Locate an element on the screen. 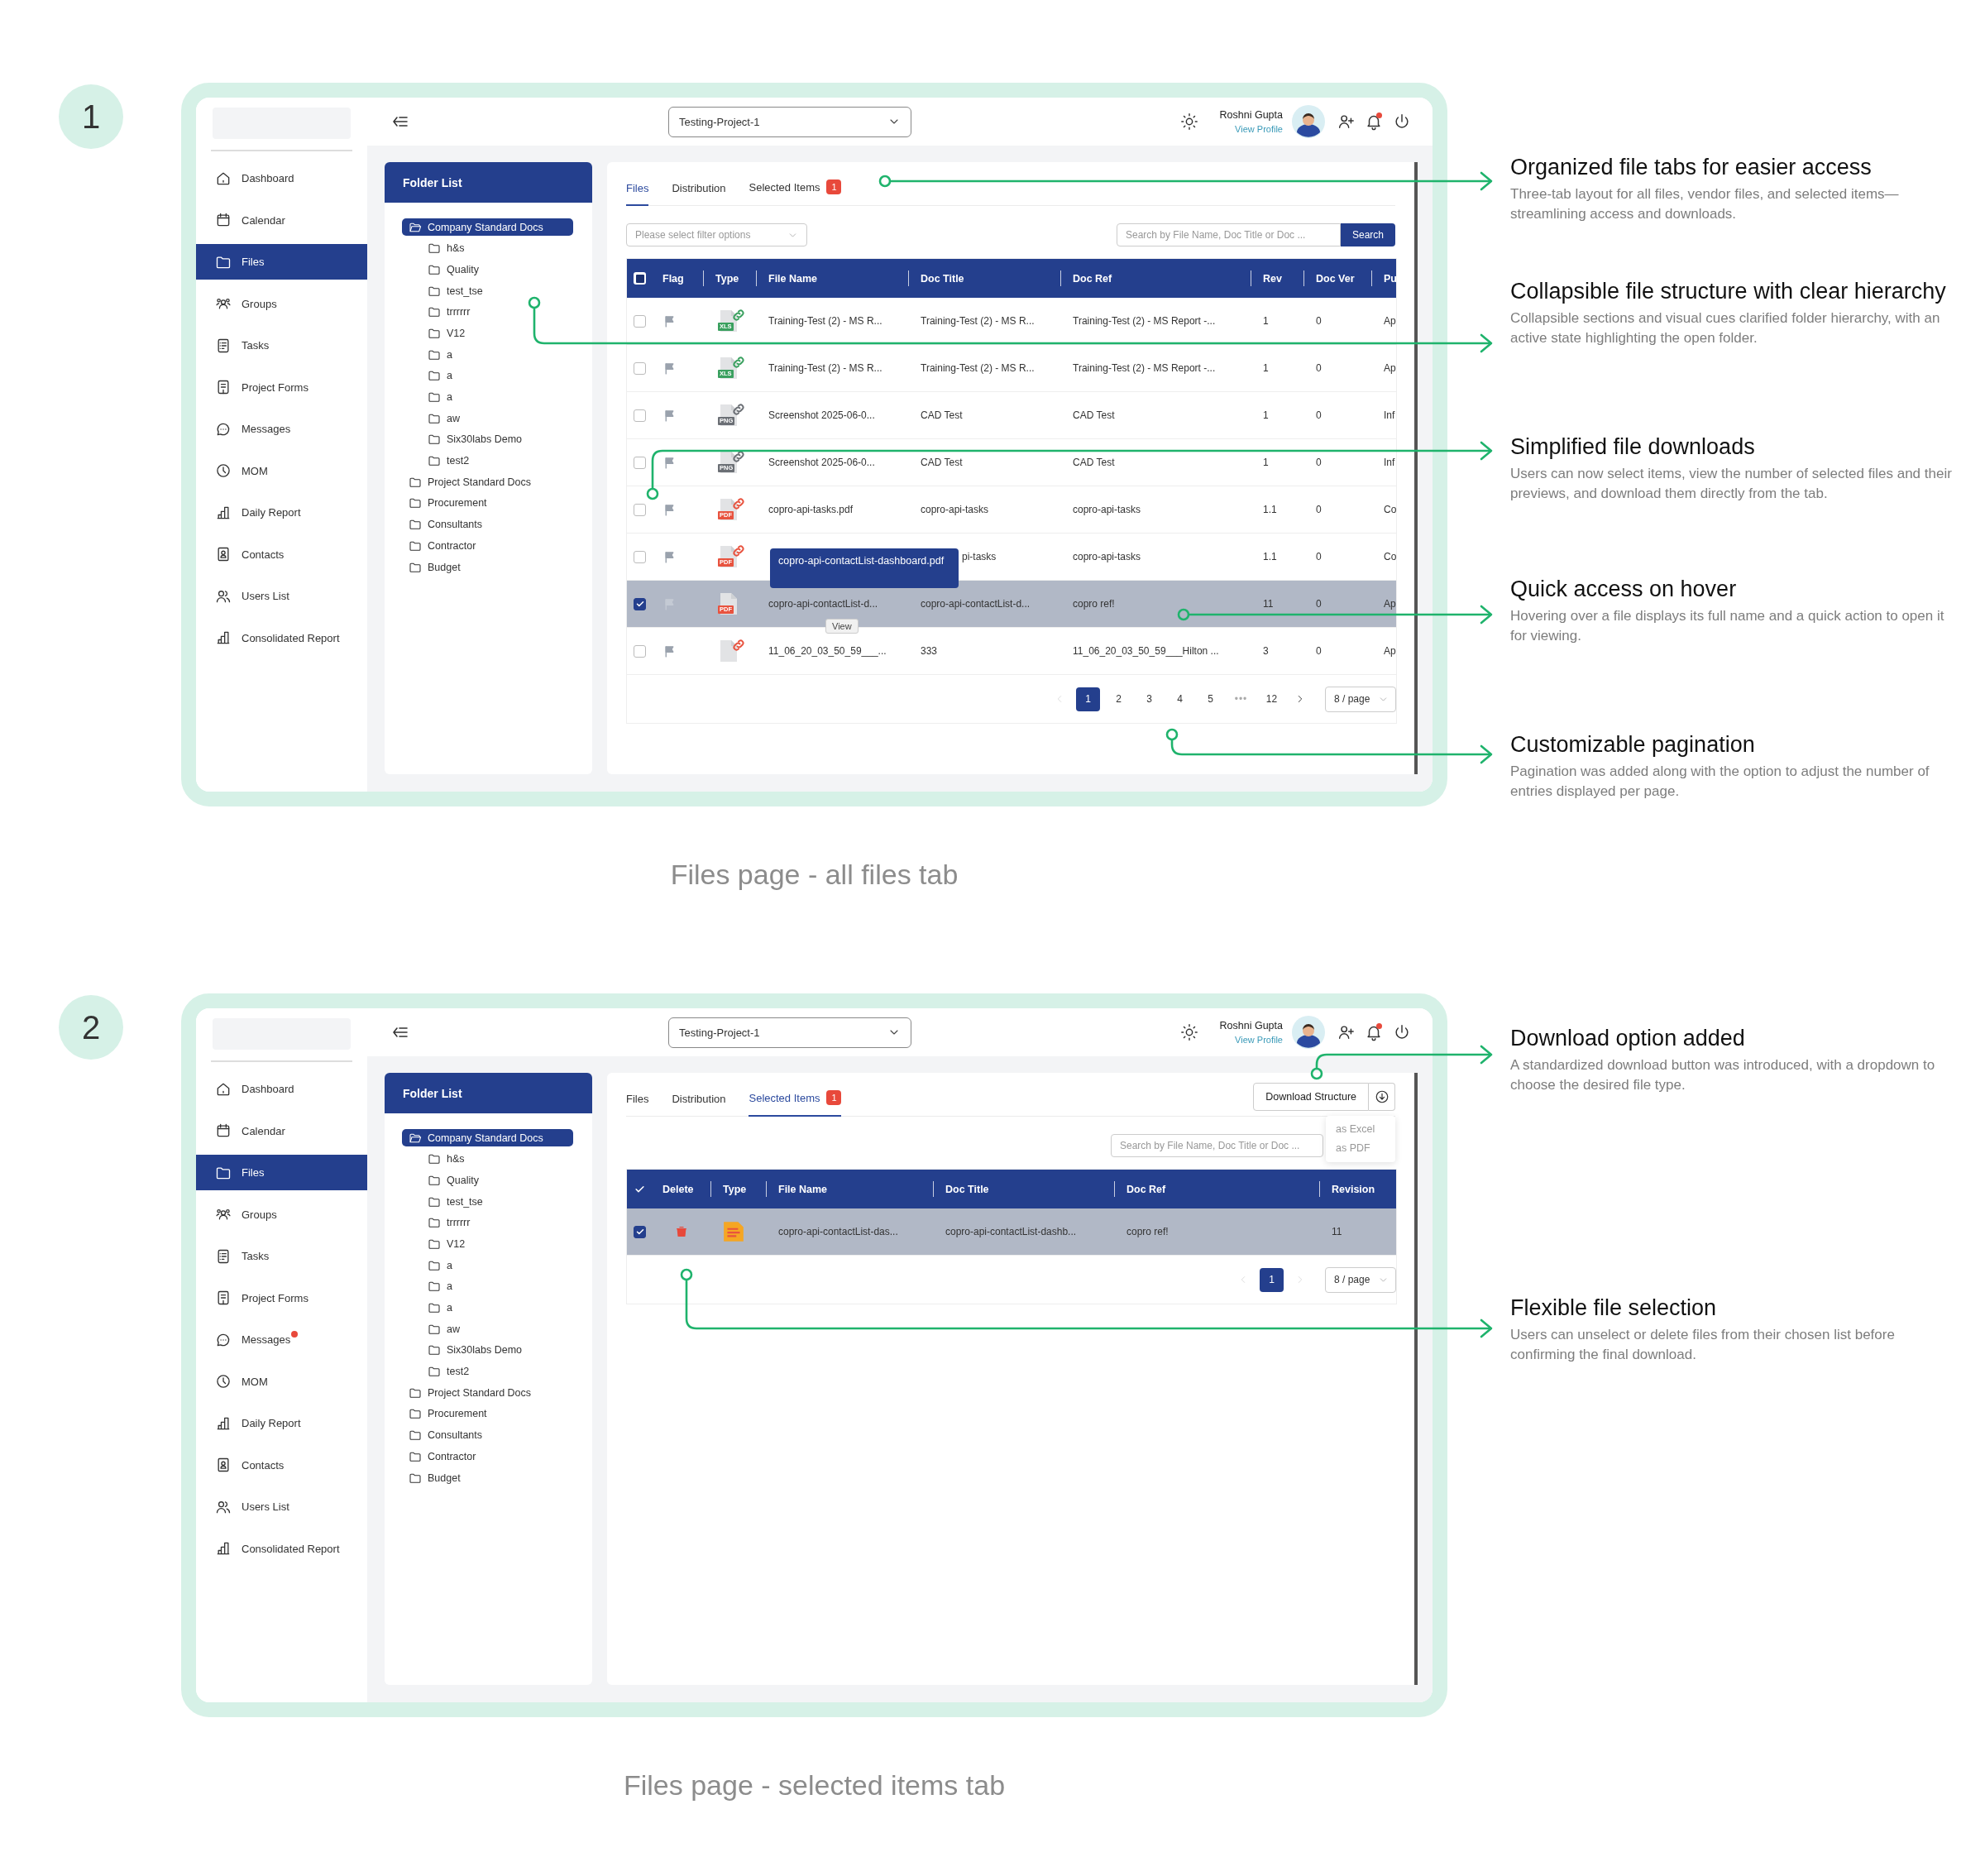 This screenshot has height=1876, width=1985. trash-icon is located at coordinates (681, 1231).